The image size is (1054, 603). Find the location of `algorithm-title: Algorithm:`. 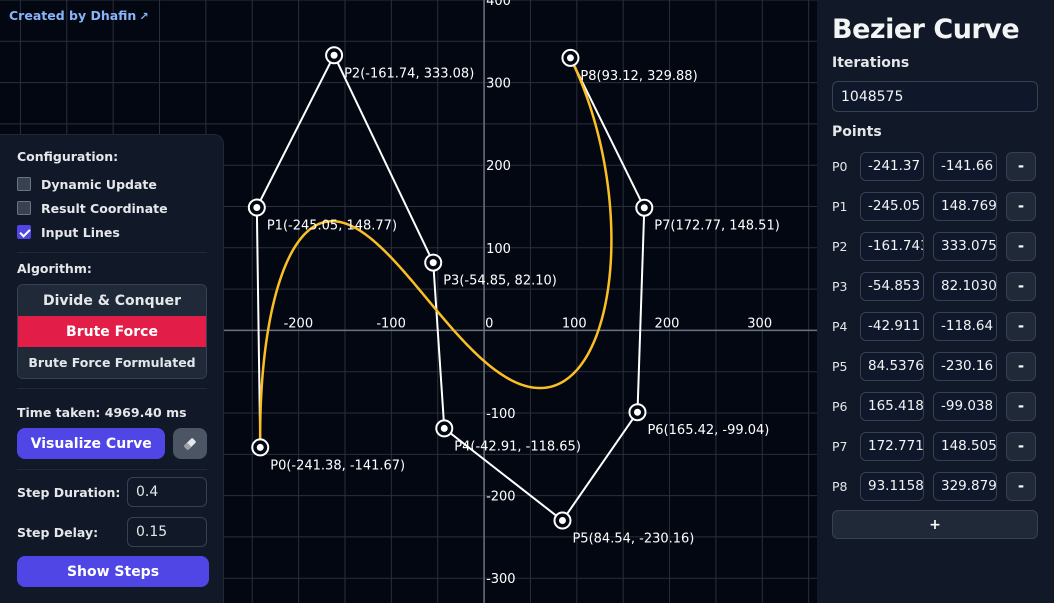

algorithm-title: Algorithm: is located at coordinates (54, 268).